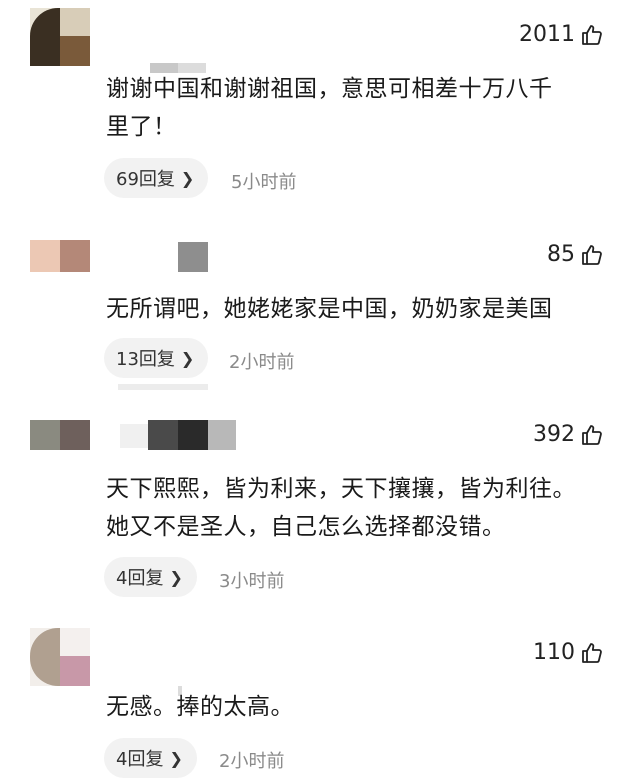 The height and width of the screenshot is (778, 640). Describe the element at coordinates (554, 434) in the screenshot. I see `like-count-value: 392` at that location.